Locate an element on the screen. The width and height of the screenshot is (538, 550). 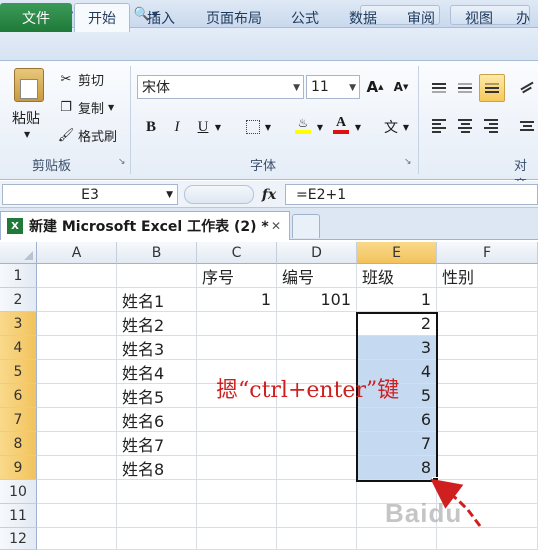
cell-b11 is located at coordinates (157, 516).